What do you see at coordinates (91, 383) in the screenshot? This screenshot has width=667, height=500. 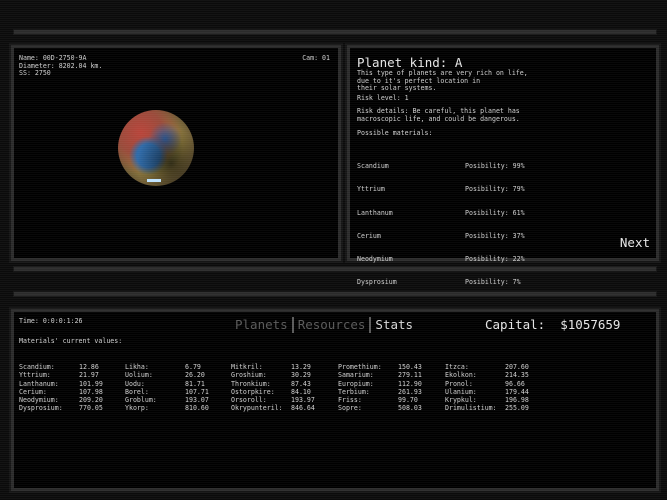 I see `value-amount: 101.99` at bounding box center [91, 383].